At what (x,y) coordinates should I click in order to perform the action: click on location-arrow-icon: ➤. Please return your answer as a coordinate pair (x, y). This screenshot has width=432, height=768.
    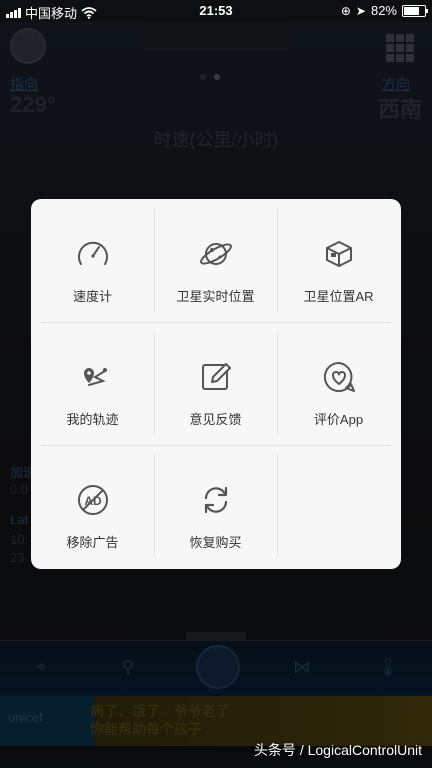
    Looking at the image, I should click on (360, 10).